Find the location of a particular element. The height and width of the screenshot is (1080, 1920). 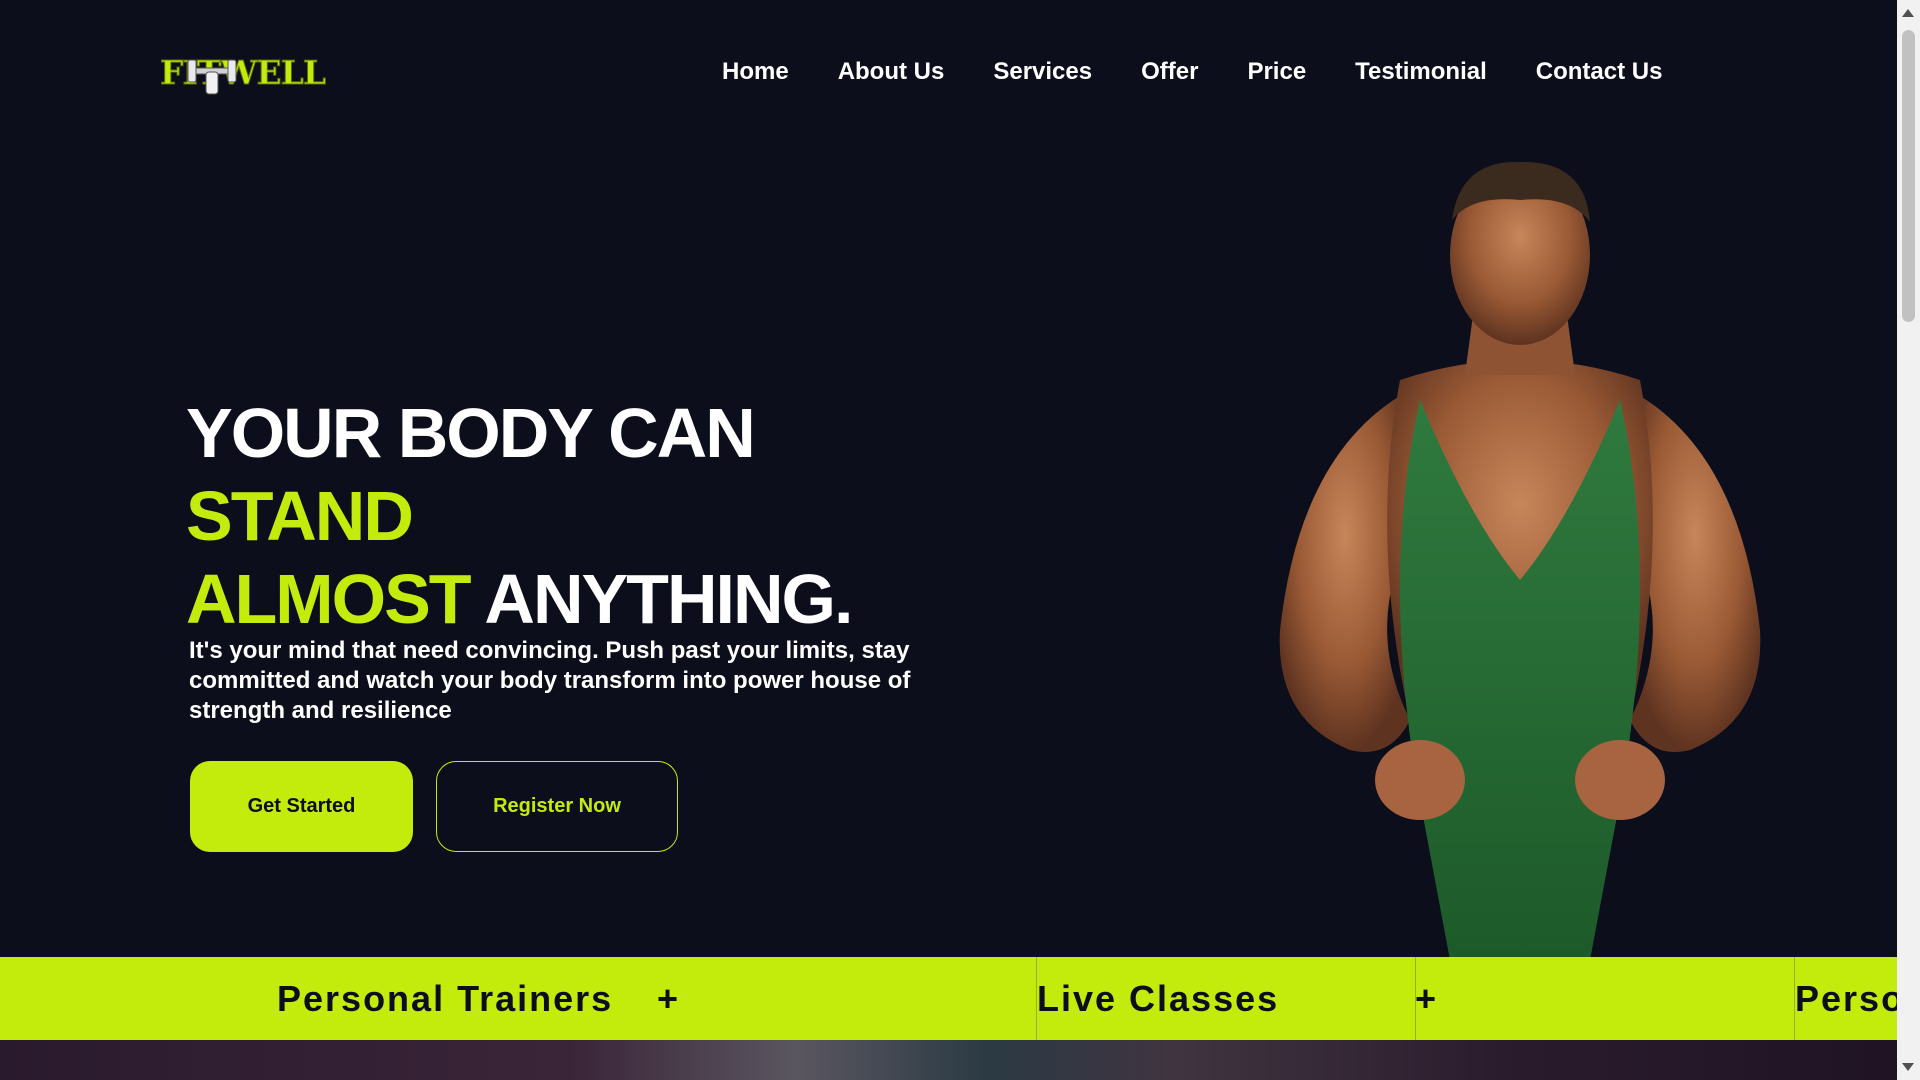

ticker-item-live-classes: Live Classes is located at coordinates (1158, 998).